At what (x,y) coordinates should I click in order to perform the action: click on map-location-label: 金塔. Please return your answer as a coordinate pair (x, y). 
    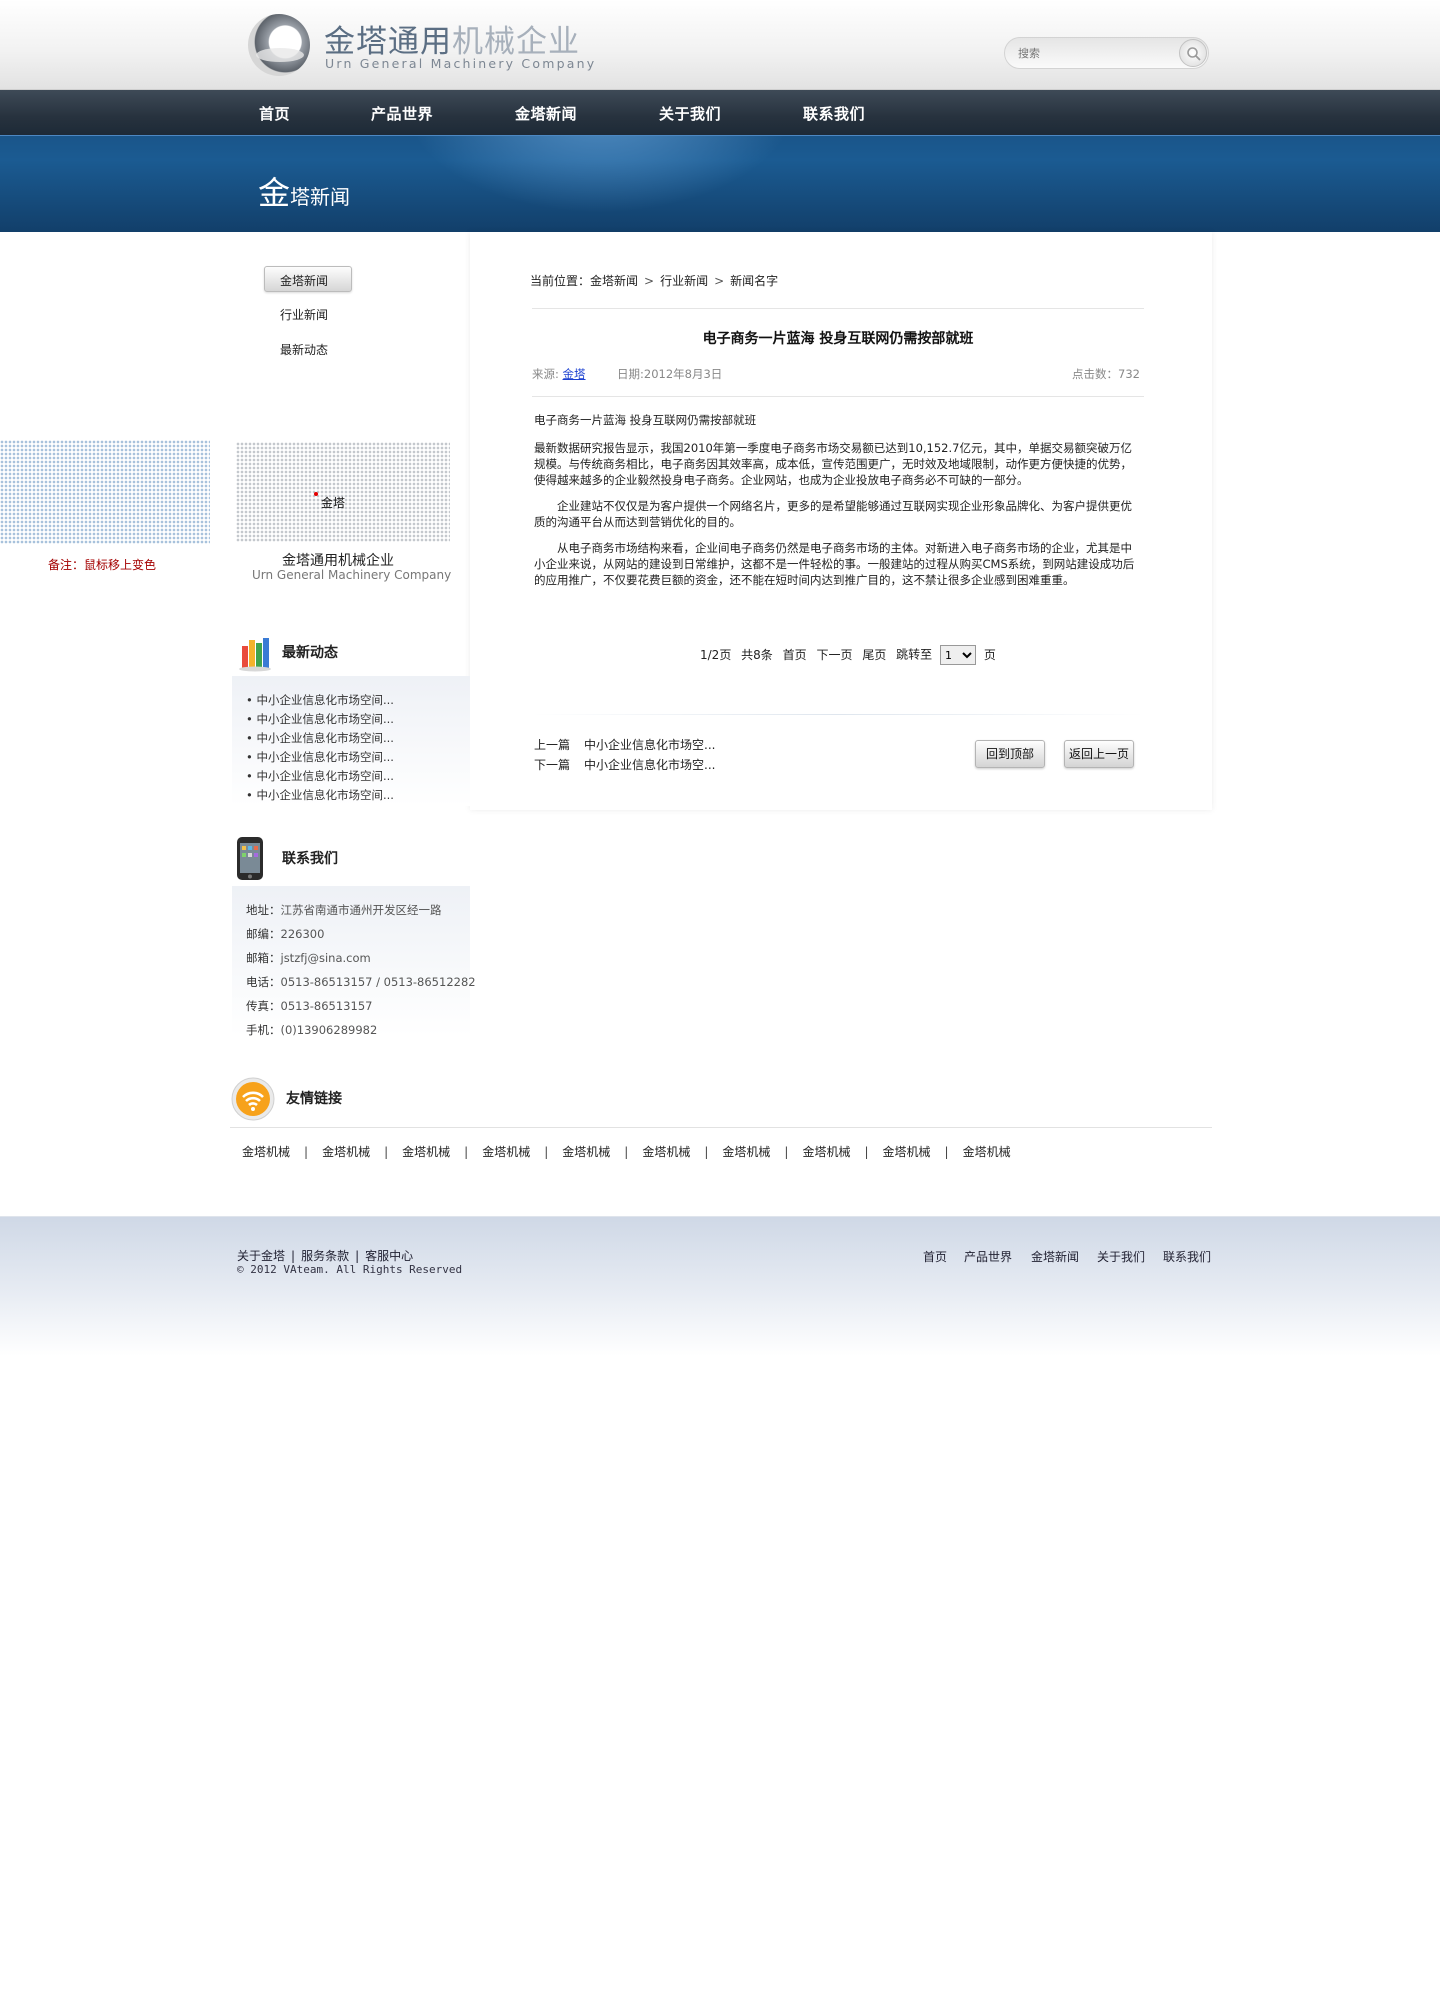
    Looking at the image, I should click on (333, 503).